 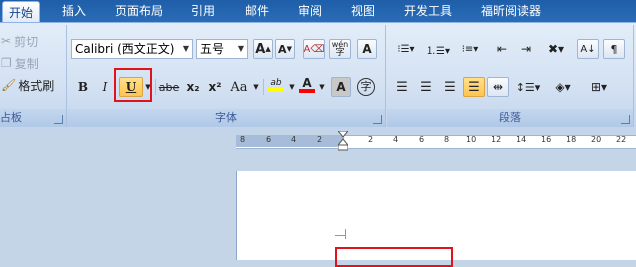 I want to click on phonetic-guide-button: wén 字, so click(x=340, y=49).